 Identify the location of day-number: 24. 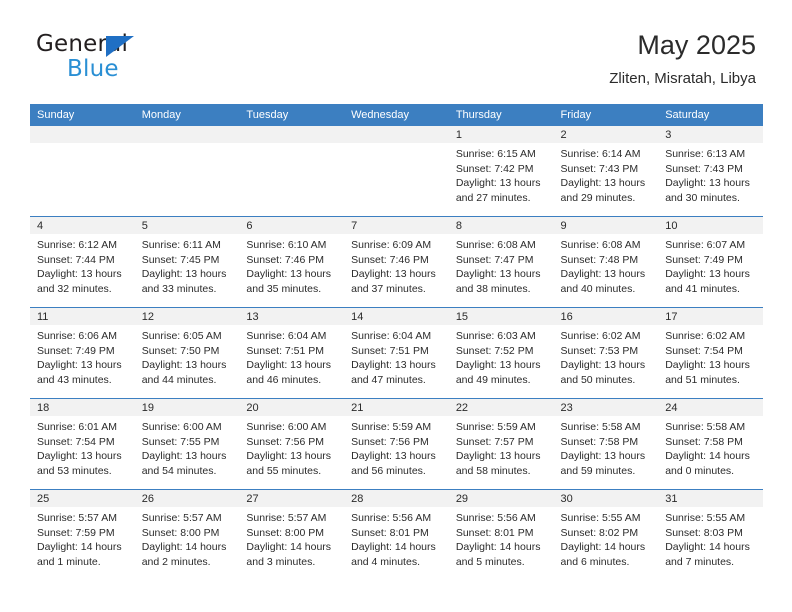
(710, 407).